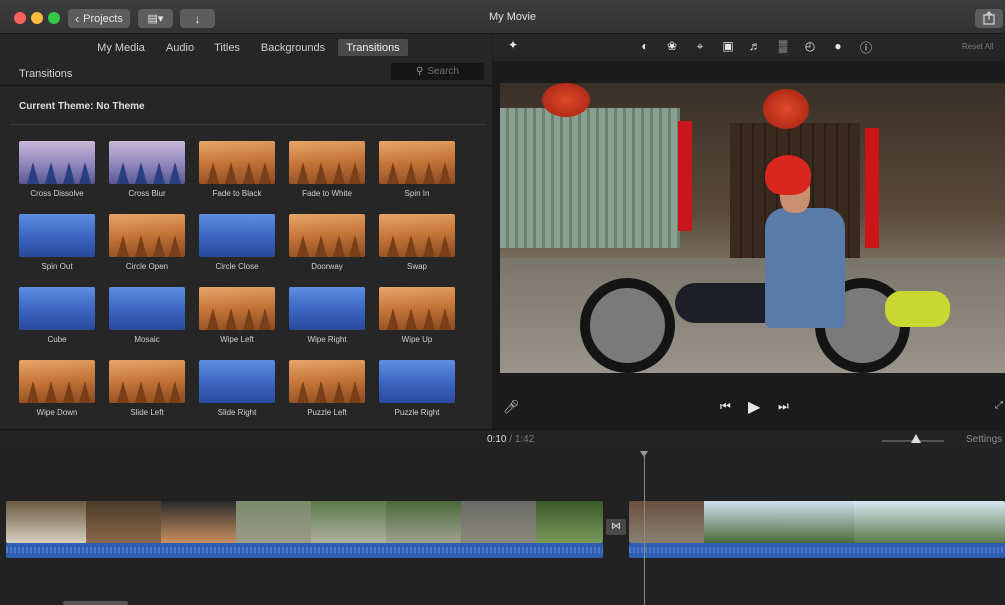  Describe the element at coordinates (417, 412) in the screenshot. I see `transition-label: Puzzle Right` at that location.